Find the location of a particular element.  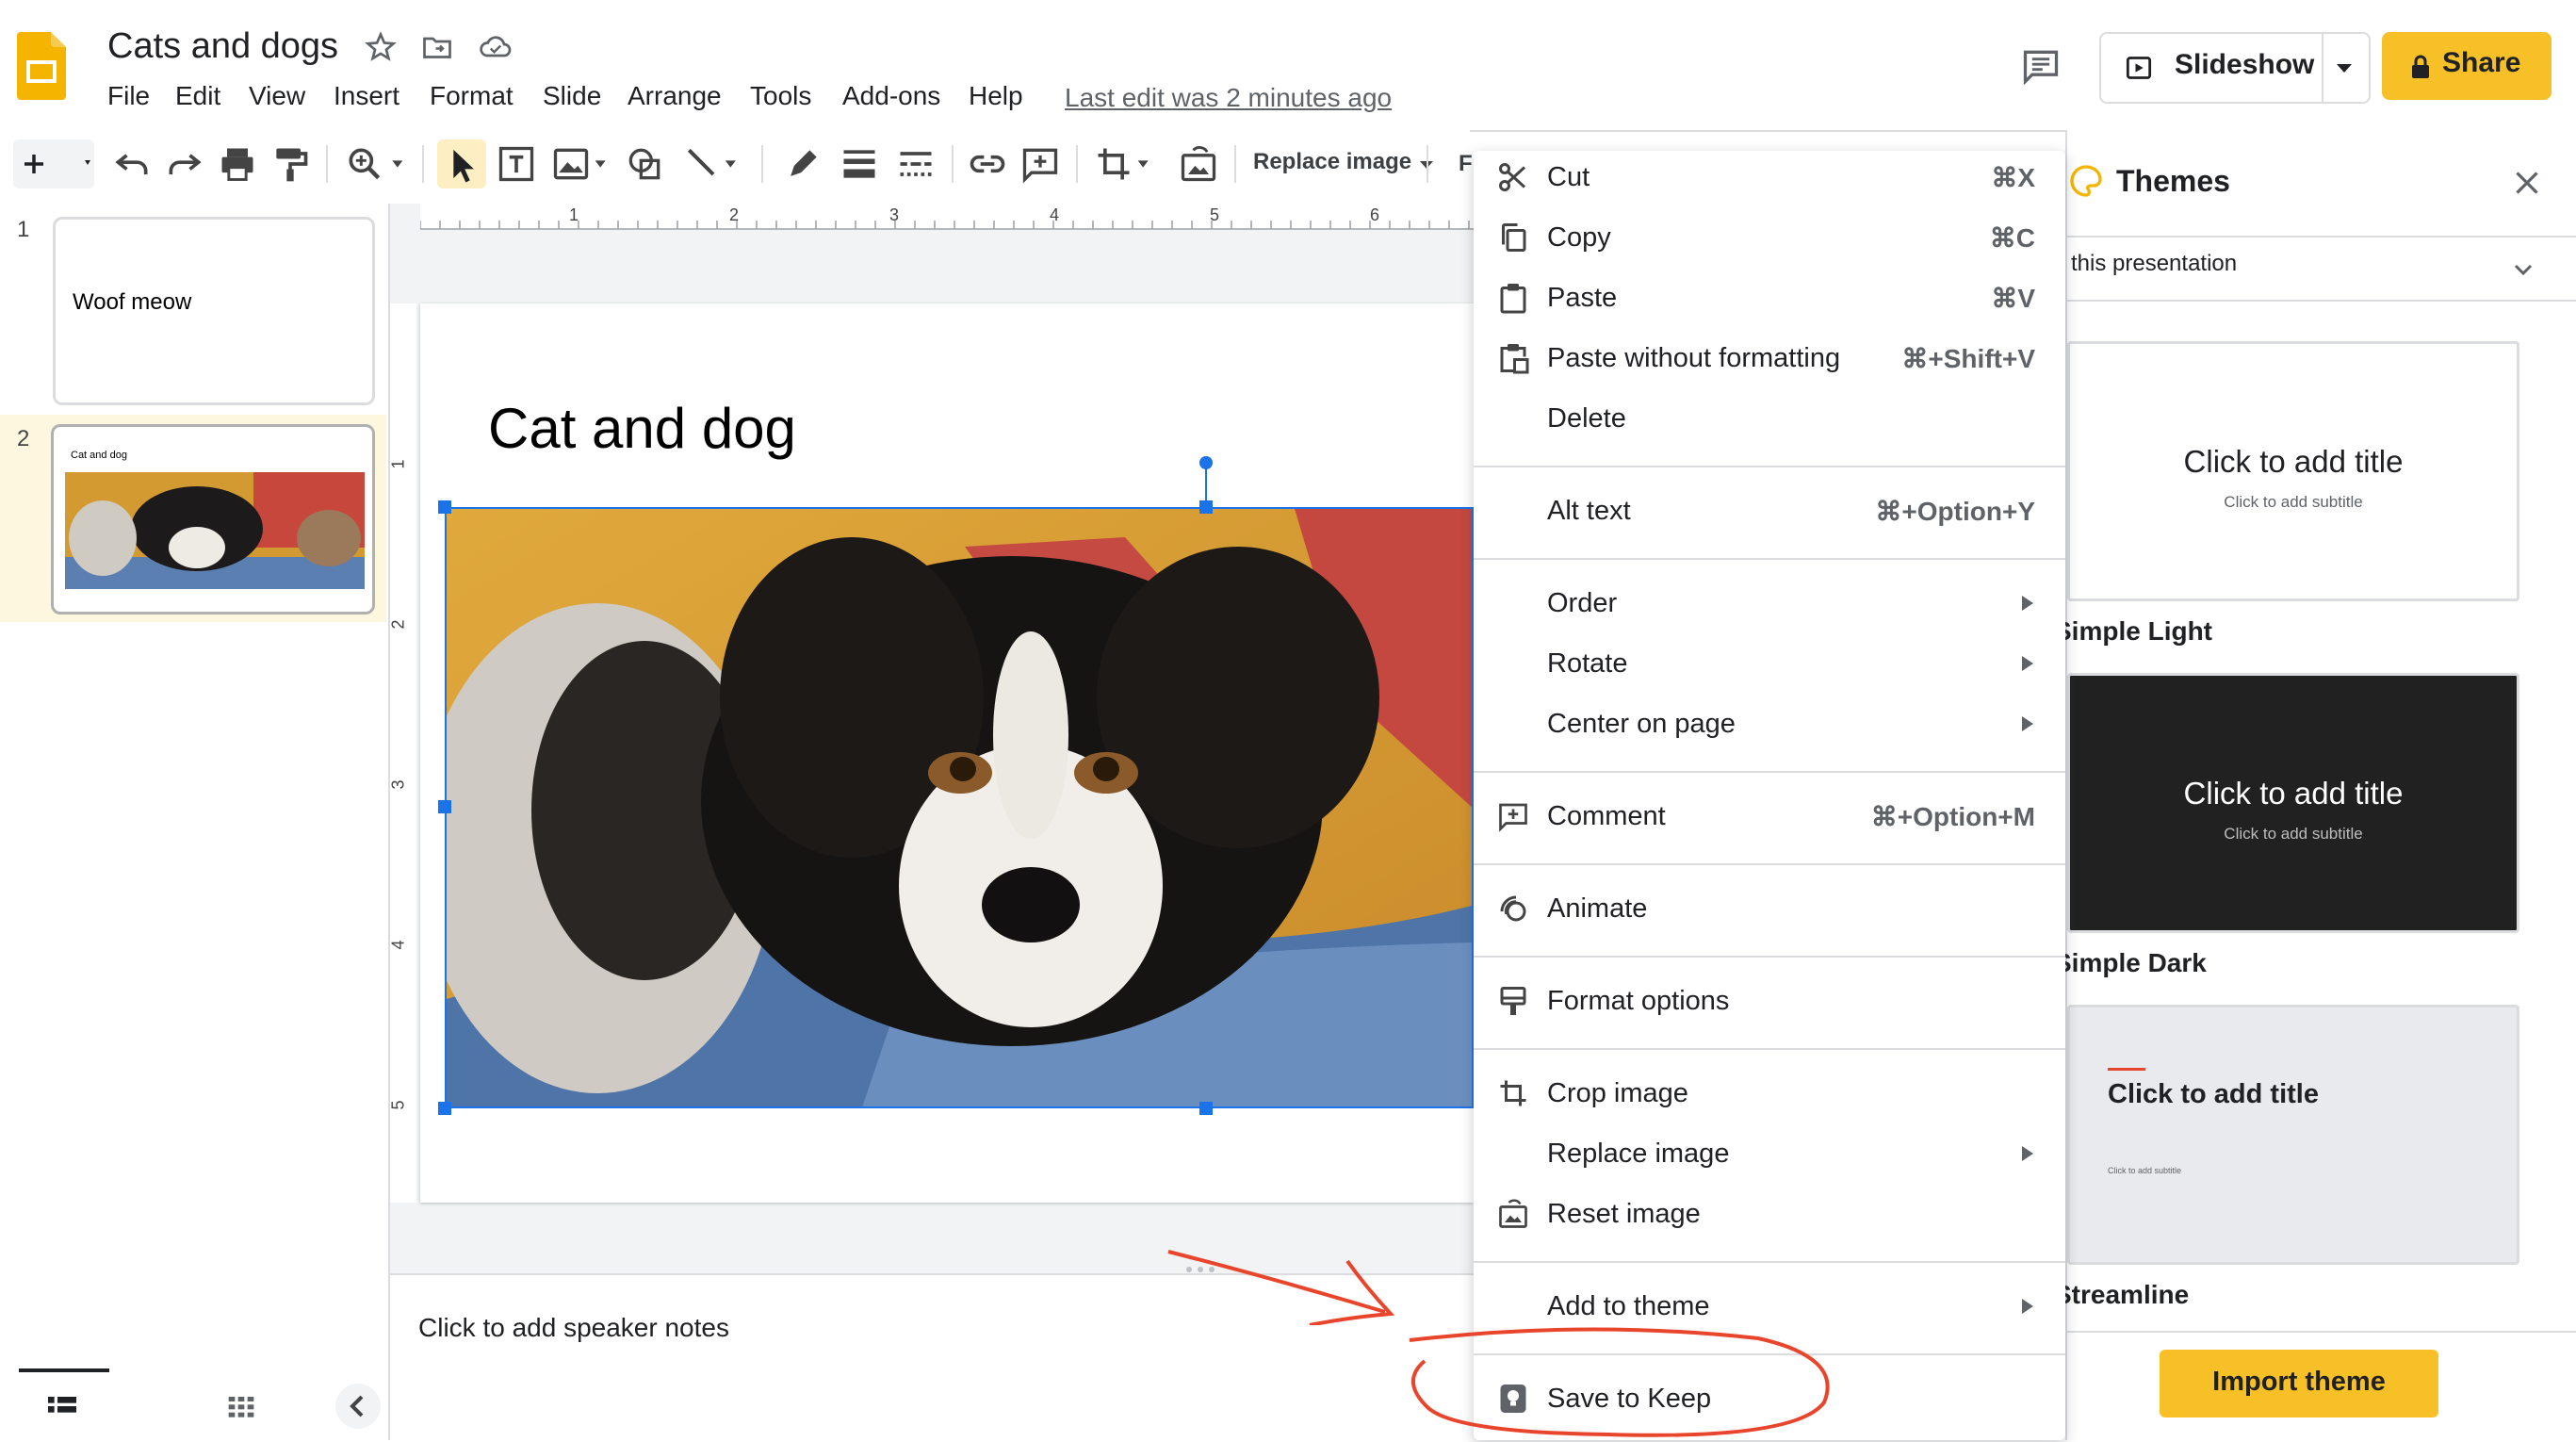

annotation-arrow is located at coordinates (1281, 1282).